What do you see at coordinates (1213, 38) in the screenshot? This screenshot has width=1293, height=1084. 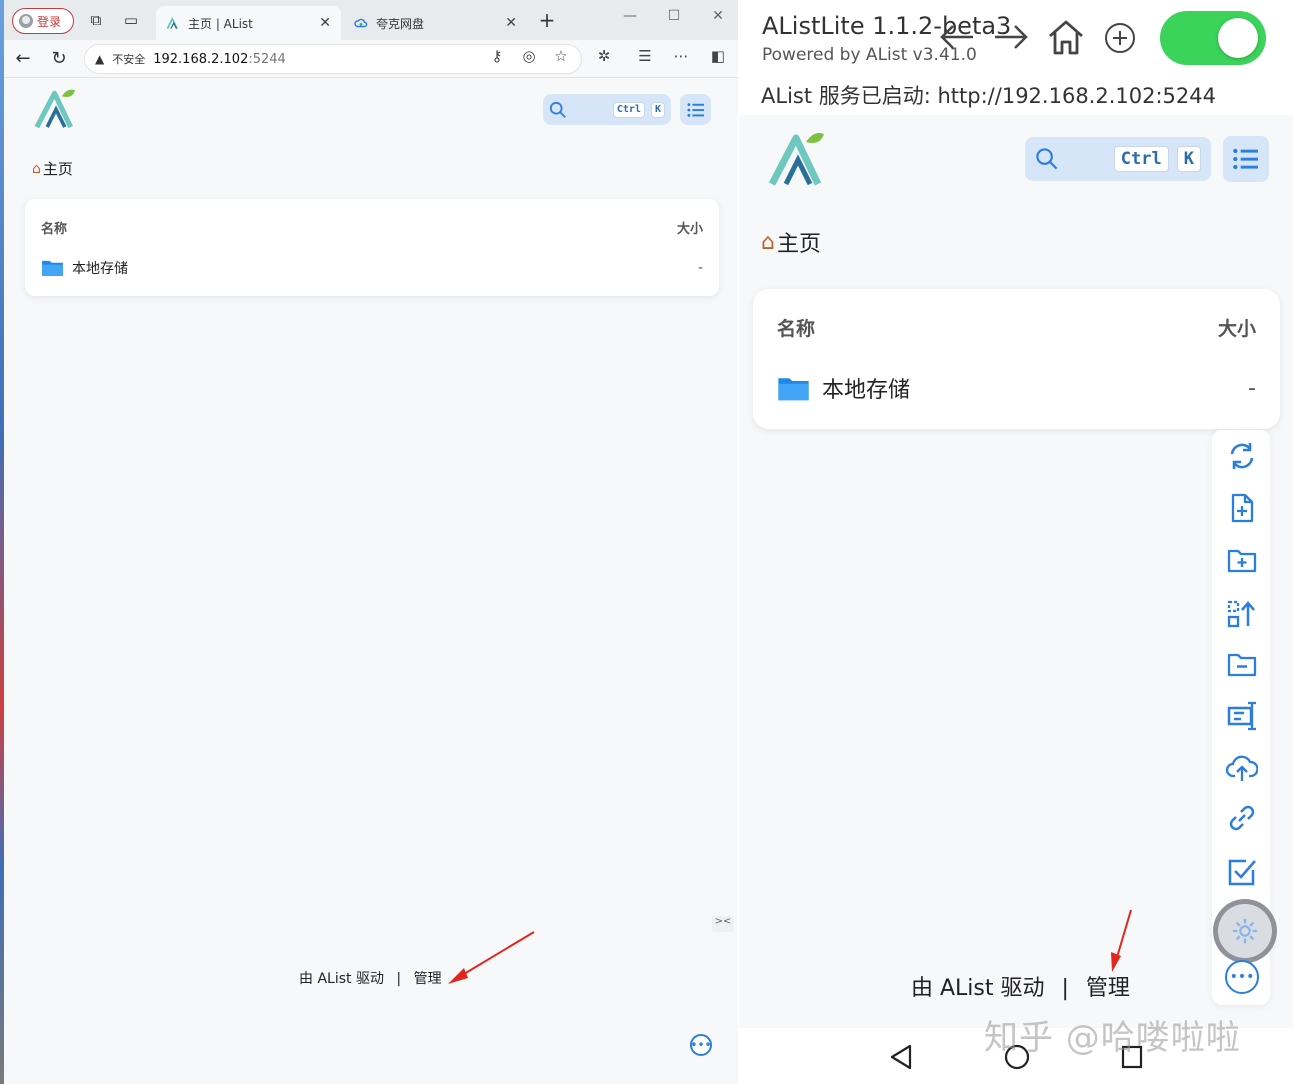 I see `service-toggle` at bounding box center [1213, 38].